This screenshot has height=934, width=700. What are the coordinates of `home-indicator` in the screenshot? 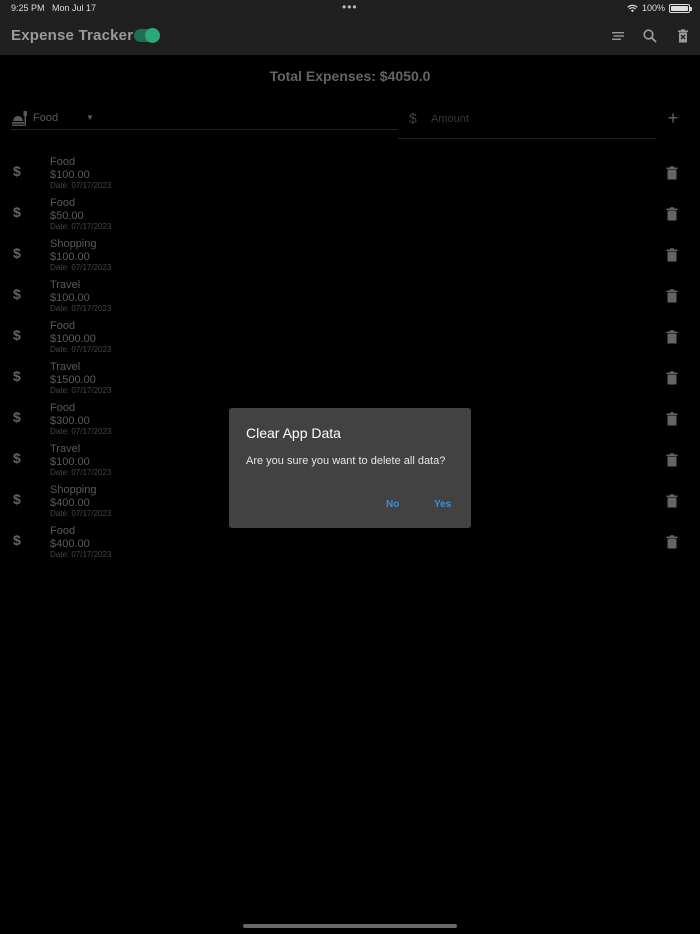 It's located at (350, 926).